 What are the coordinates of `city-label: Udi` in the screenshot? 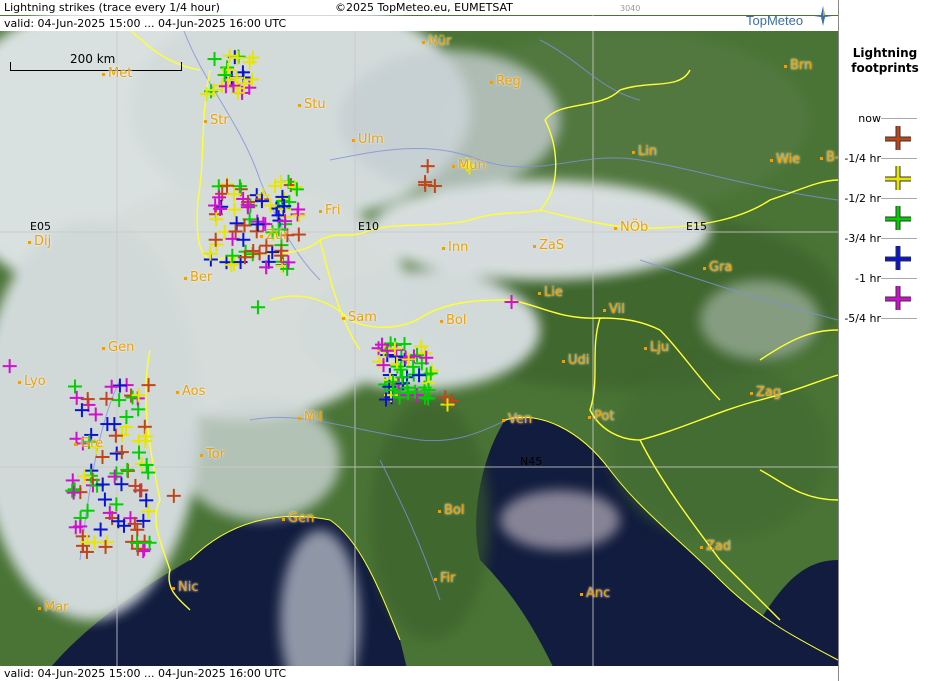 It's located at (579, 360).